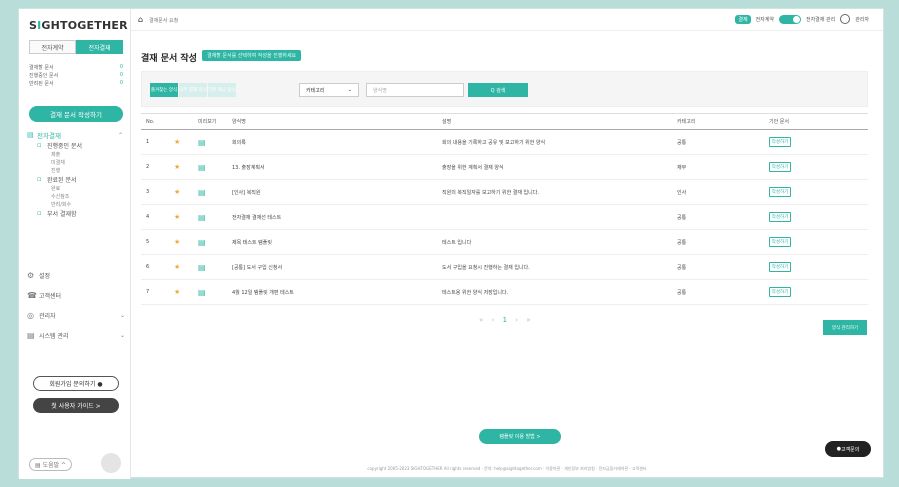 The height and width of the screenshot is (487, 899). I want to click on user-avatar-icon, so click(845, 19).